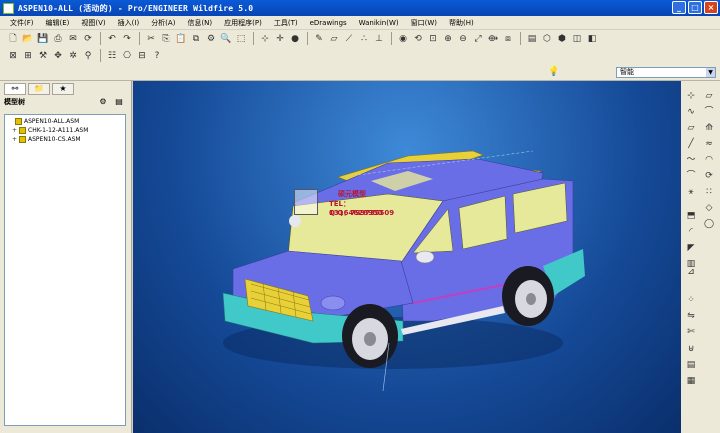  What do you see at coordinates (28, 56) in the screenshot?
I see `component-icon: ⊞` at bounding box center [28, 56].